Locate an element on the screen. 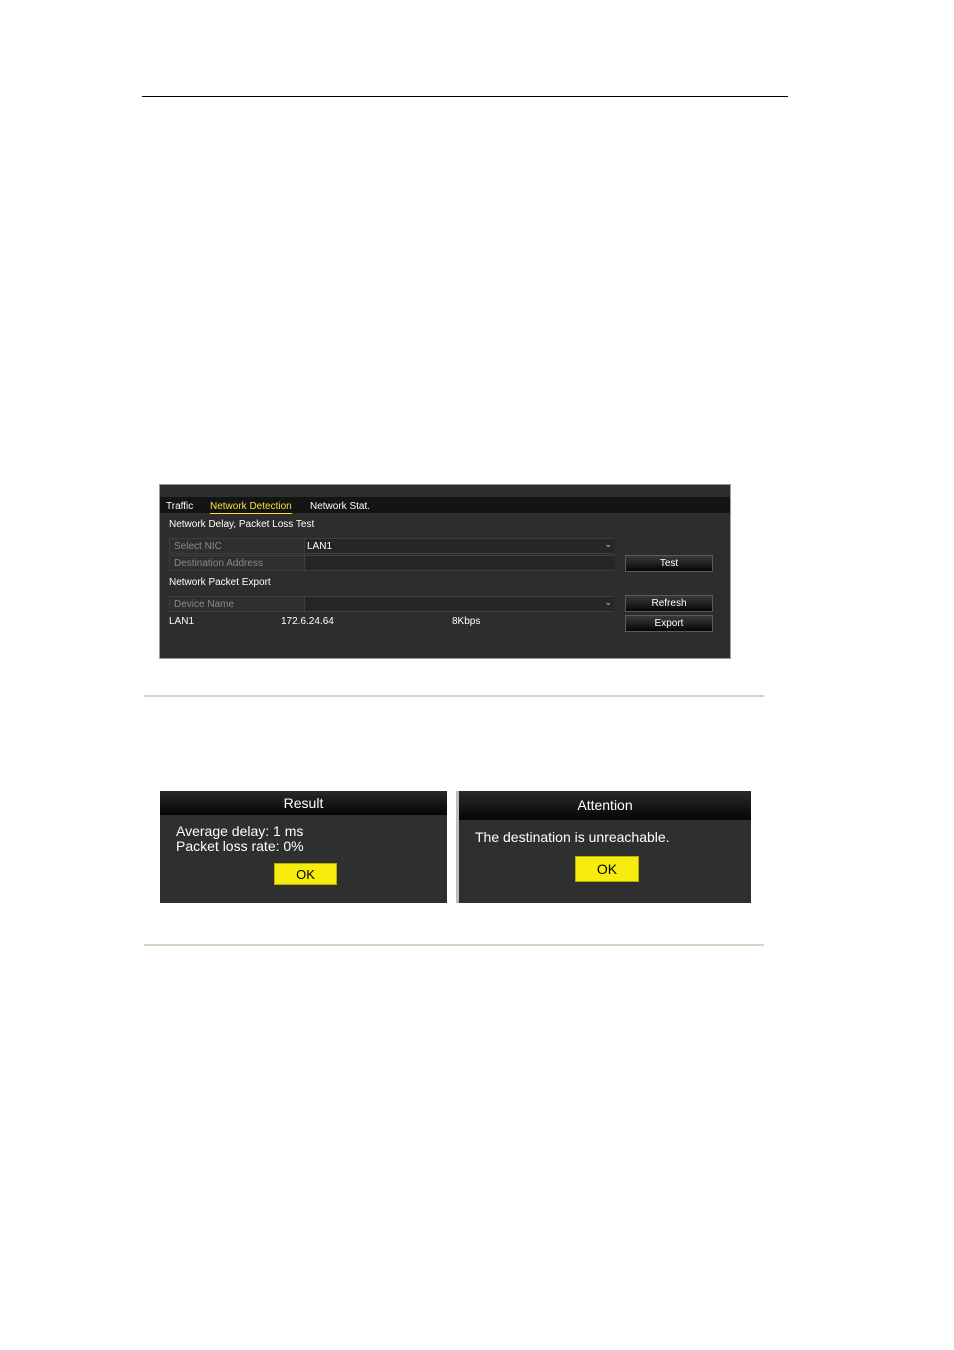  attention-dialog-title: Attention is located at coordinates (605, 805).